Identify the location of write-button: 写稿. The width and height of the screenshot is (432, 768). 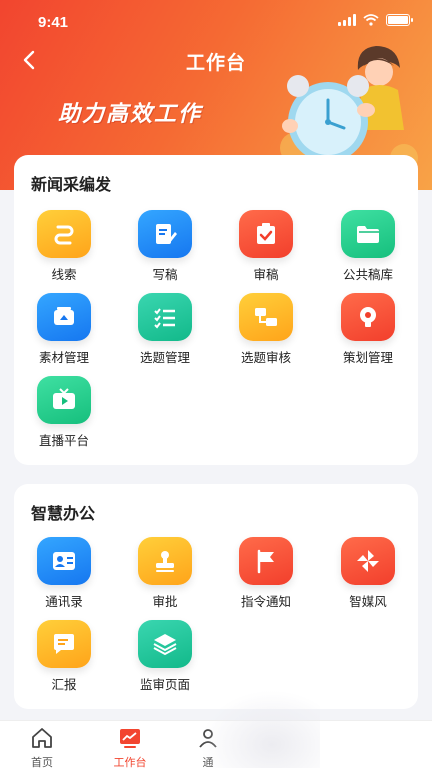
(165, 246).